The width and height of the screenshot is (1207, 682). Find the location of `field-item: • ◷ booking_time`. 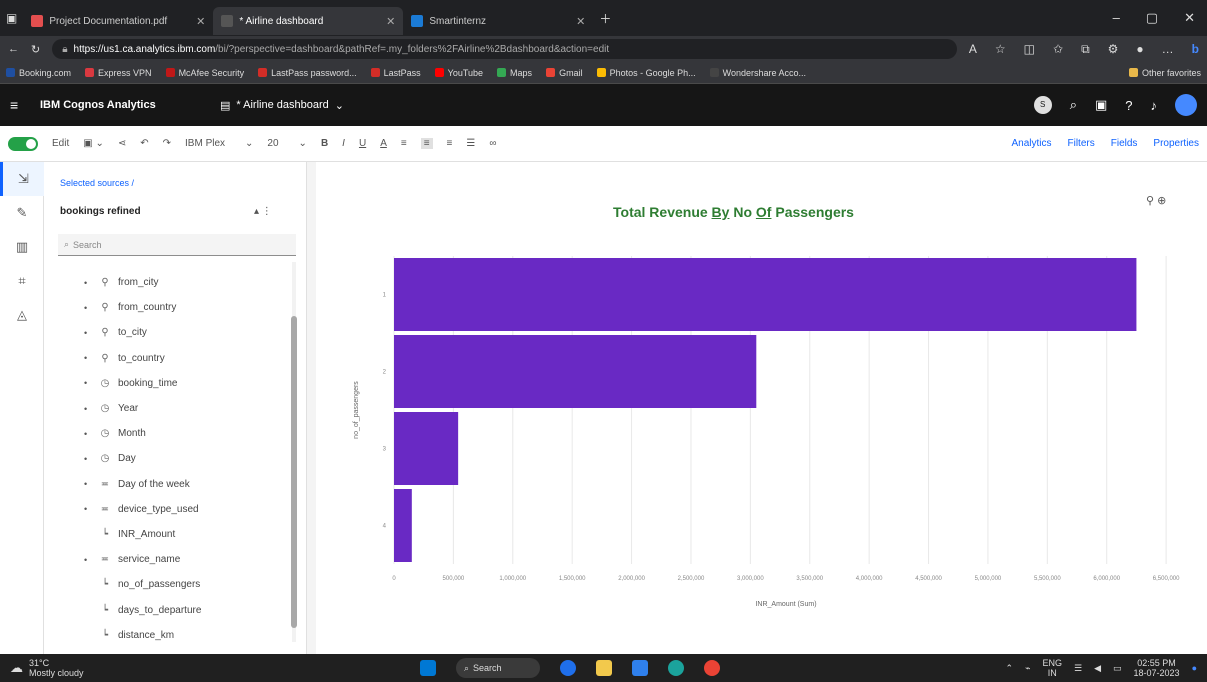

field-item: • ◷ booking_time is located at coordinates (184, 383).